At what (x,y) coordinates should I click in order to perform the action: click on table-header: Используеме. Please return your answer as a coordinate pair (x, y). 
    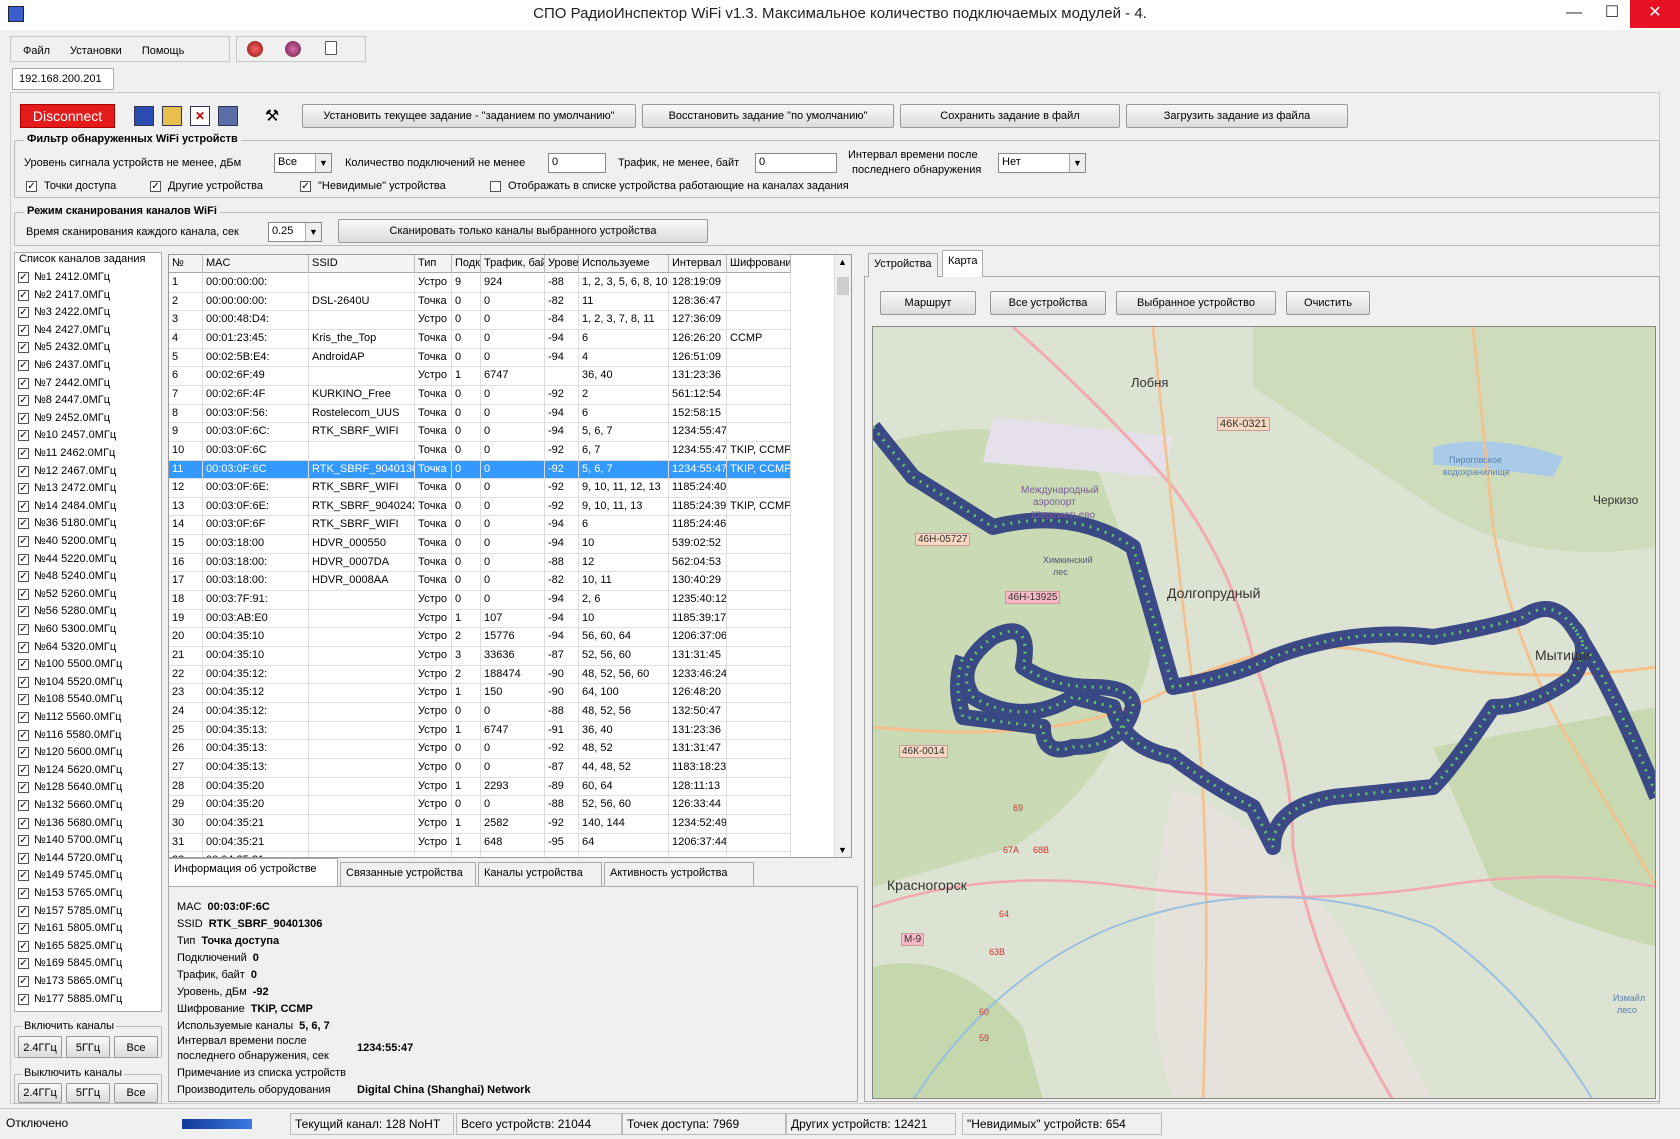
    Looking at the image, I should click on (624, 264).